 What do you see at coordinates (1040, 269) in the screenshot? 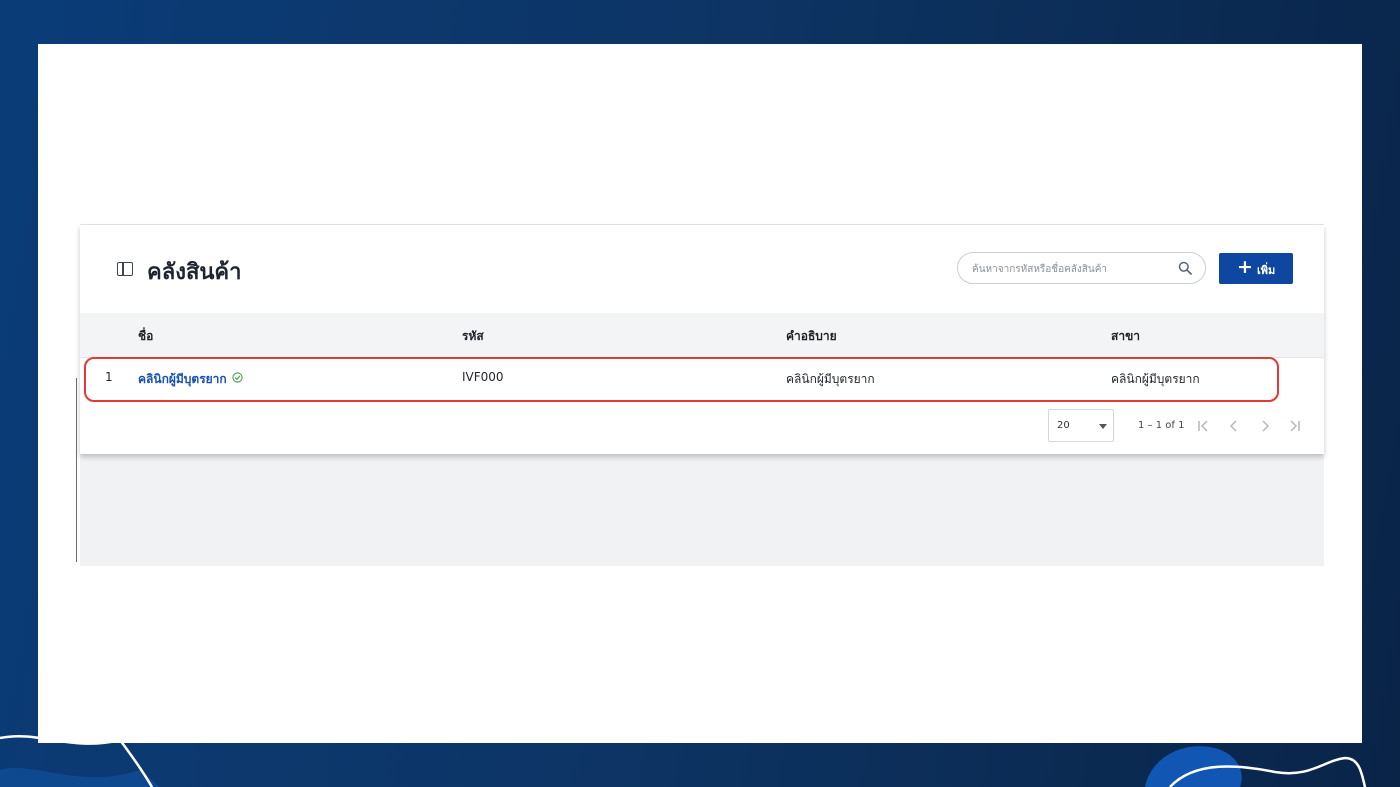
I see `search-placeholder: ค้นหาจากรหัสหรือชื่อคลังสินค้า` at bounding box center [1040, 269].